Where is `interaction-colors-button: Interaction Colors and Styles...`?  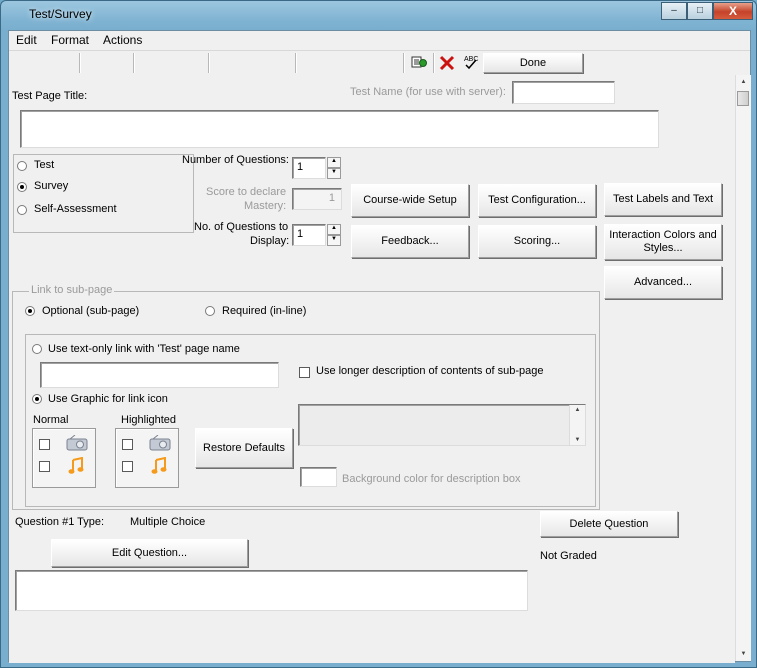 interaction-colors-button: Interaction Colors and Styles... is located at coordinates (663, 242).